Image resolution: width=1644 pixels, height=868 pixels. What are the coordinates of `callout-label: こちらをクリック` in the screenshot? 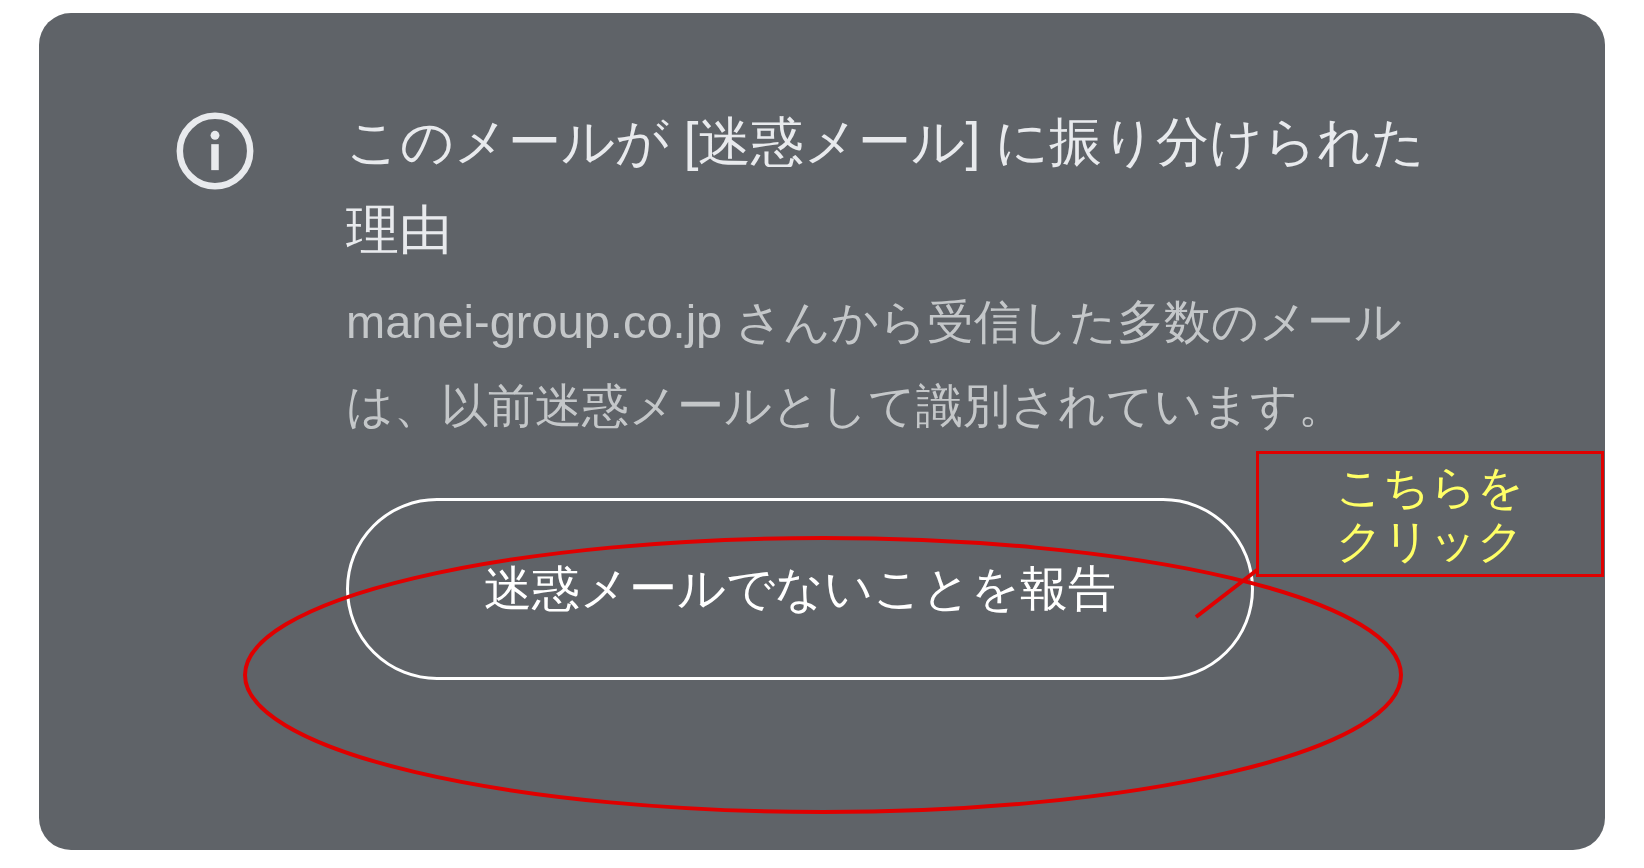 It's located at (1430, 514).